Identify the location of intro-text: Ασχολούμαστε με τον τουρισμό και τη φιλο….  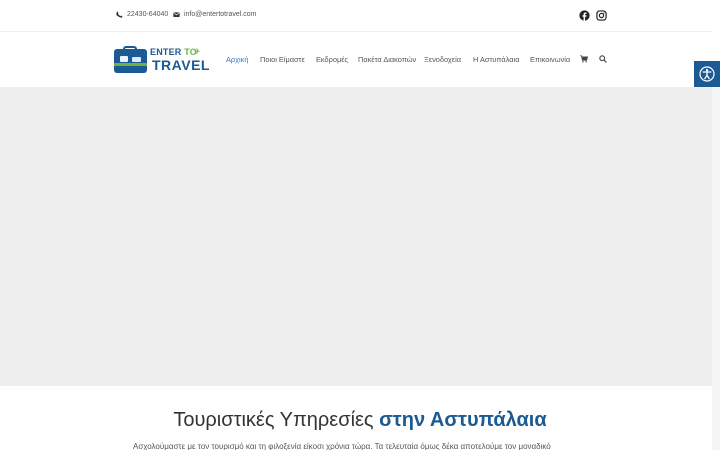
(342, 446).